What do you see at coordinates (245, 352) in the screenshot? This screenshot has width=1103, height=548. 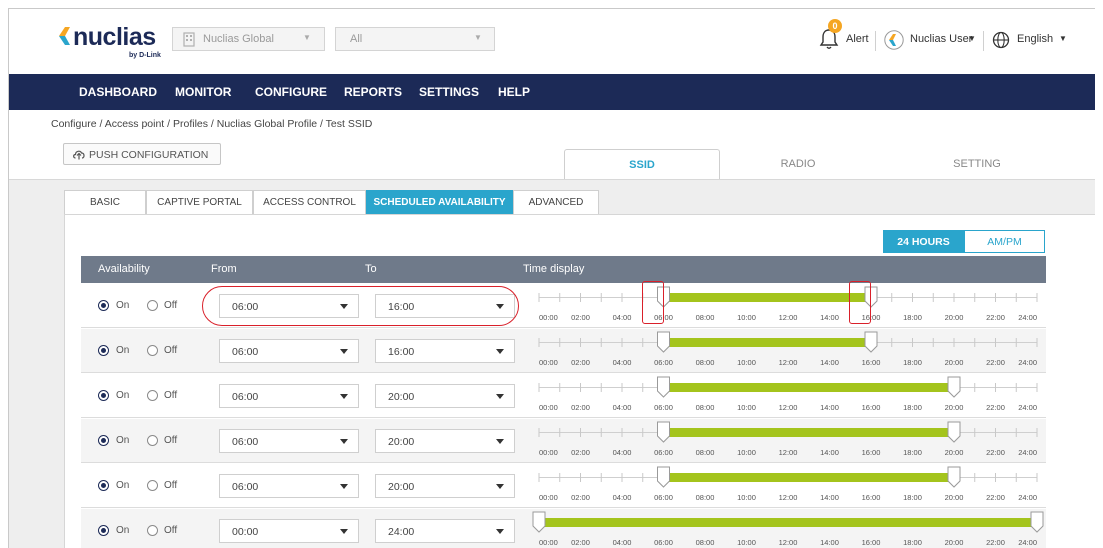 I see `from-time-select-value: 06:00` at bounding box center [245, 352].